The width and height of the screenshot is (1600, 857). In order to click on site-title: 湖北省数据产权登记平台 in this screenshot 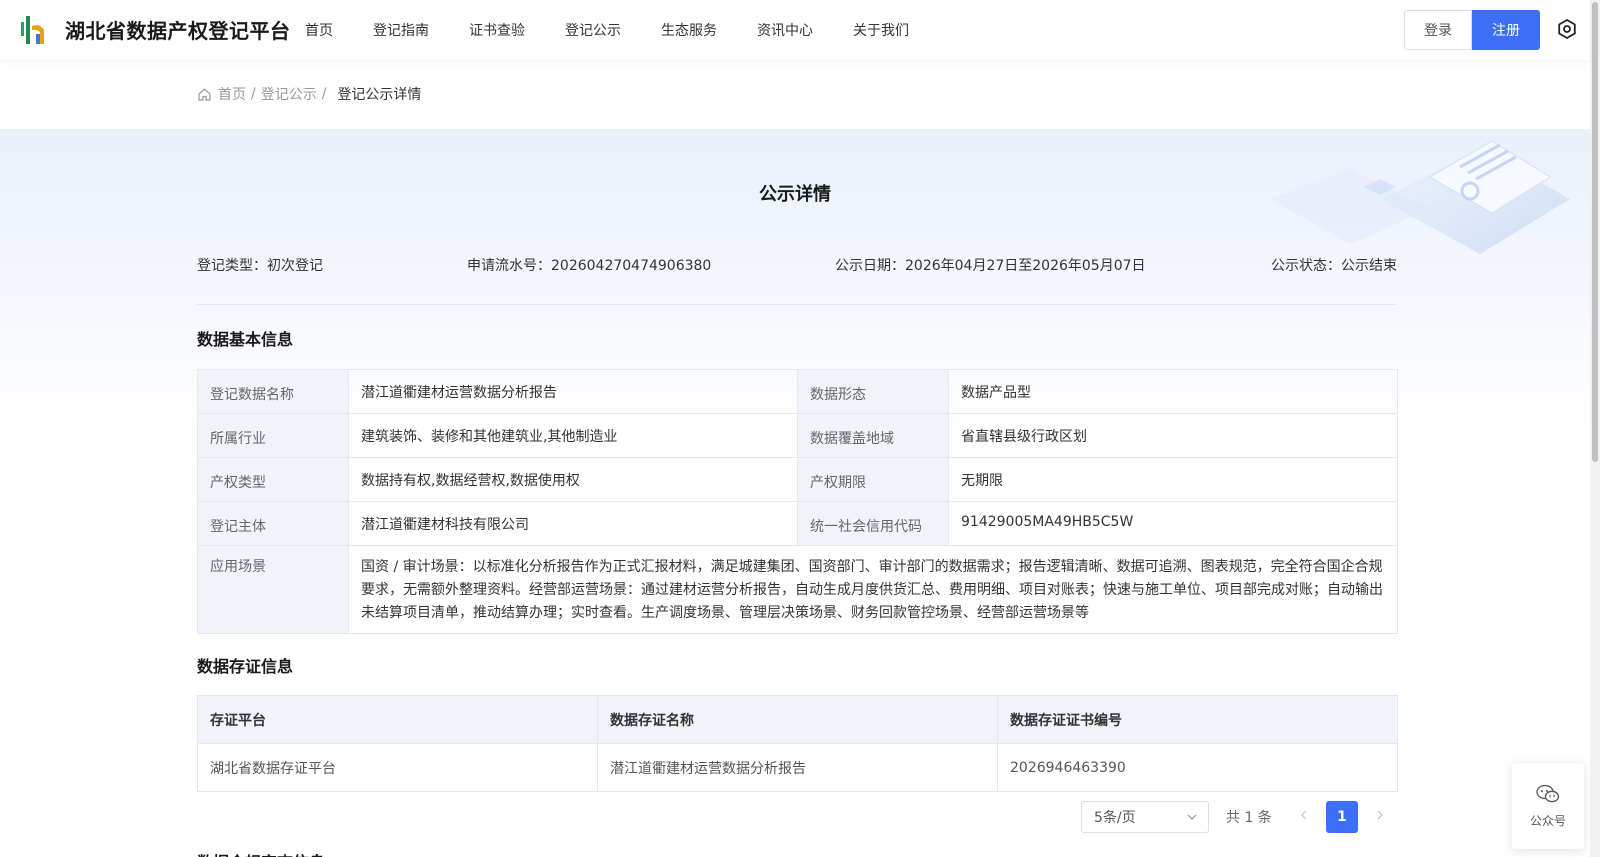, I will do `click(178, 29)`.